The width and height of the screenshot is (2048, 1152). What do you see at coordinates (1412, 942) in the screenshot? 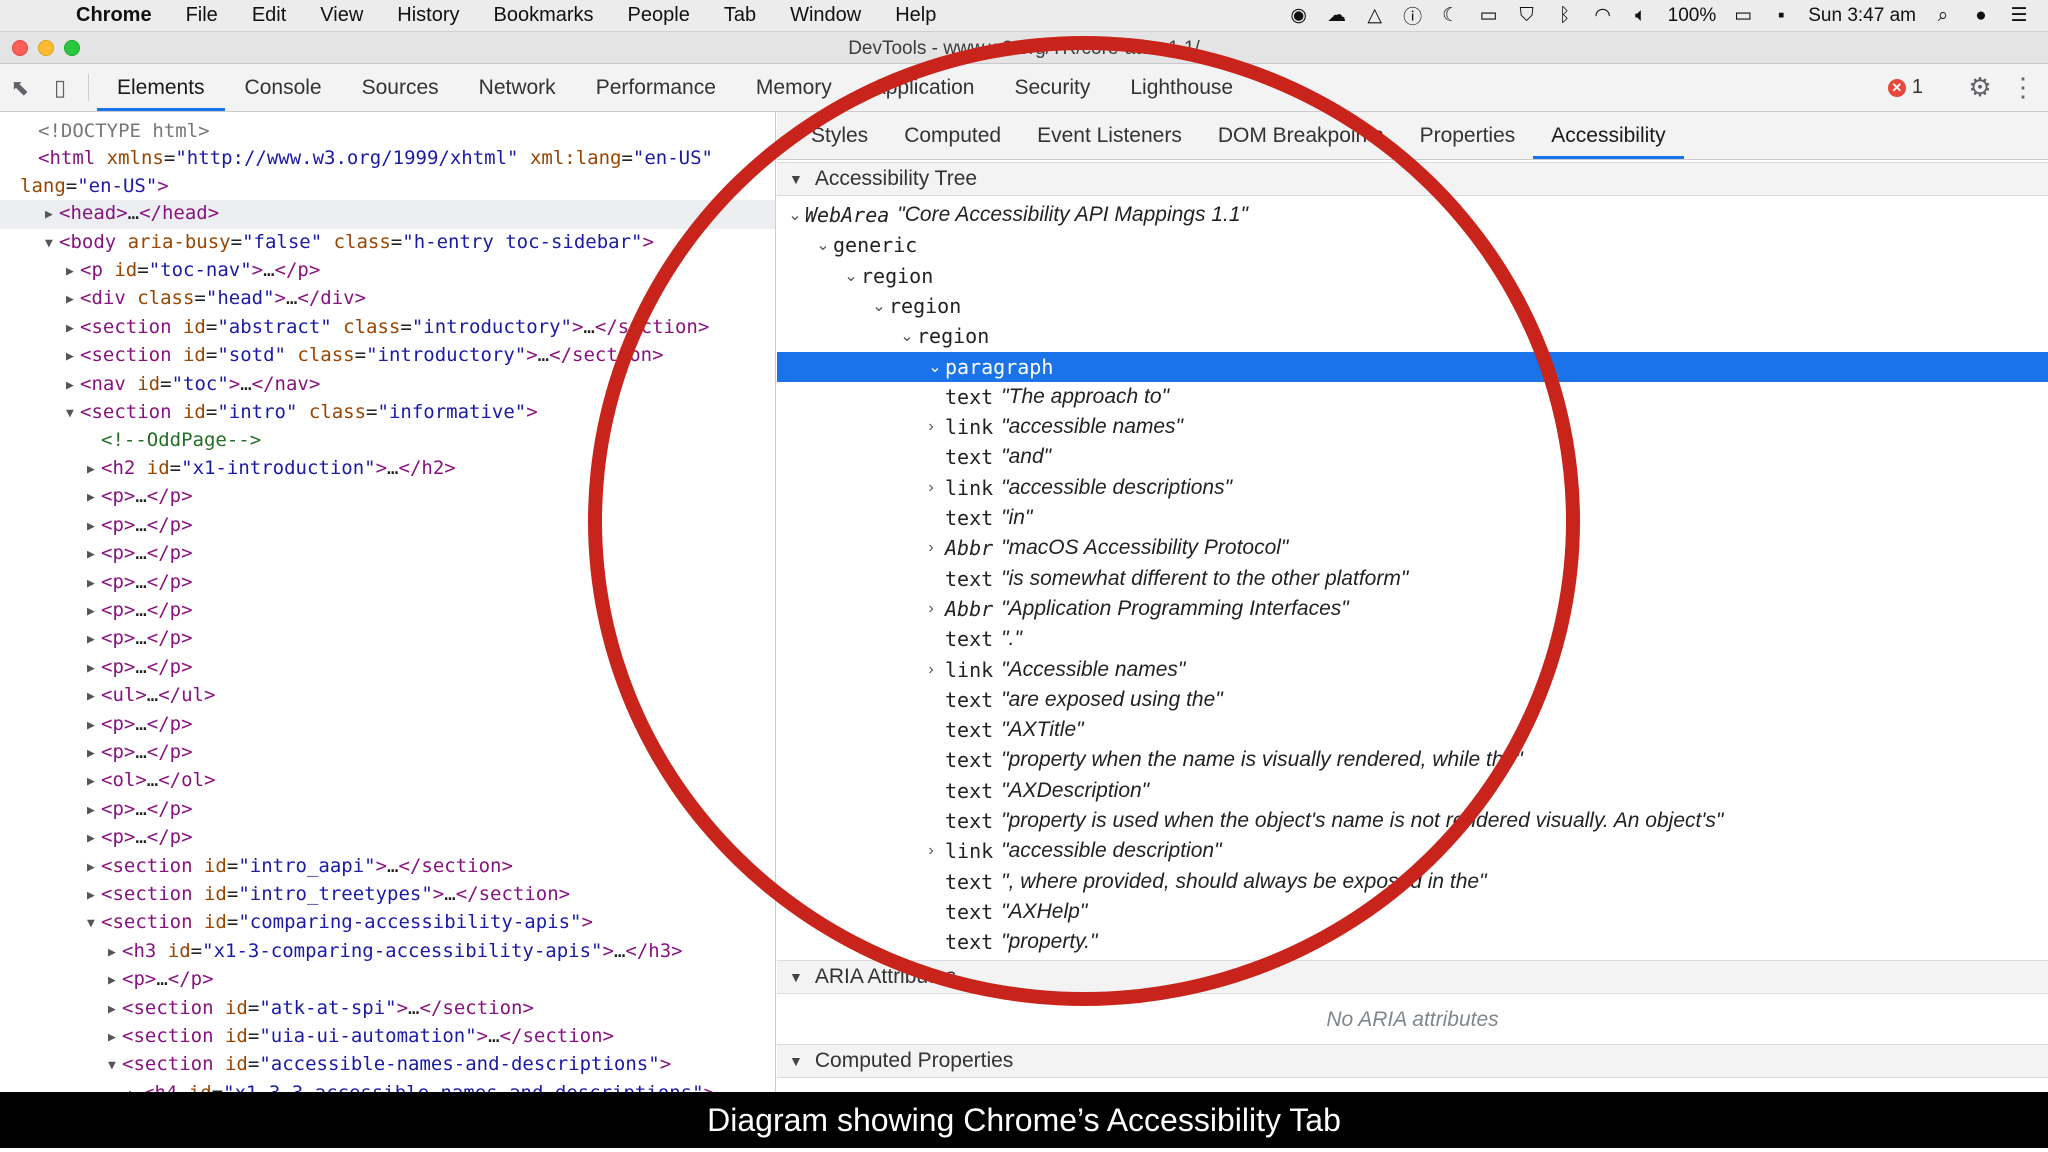
I see `ax-tree-node: text "property."` at bounding box center [1412, 942].